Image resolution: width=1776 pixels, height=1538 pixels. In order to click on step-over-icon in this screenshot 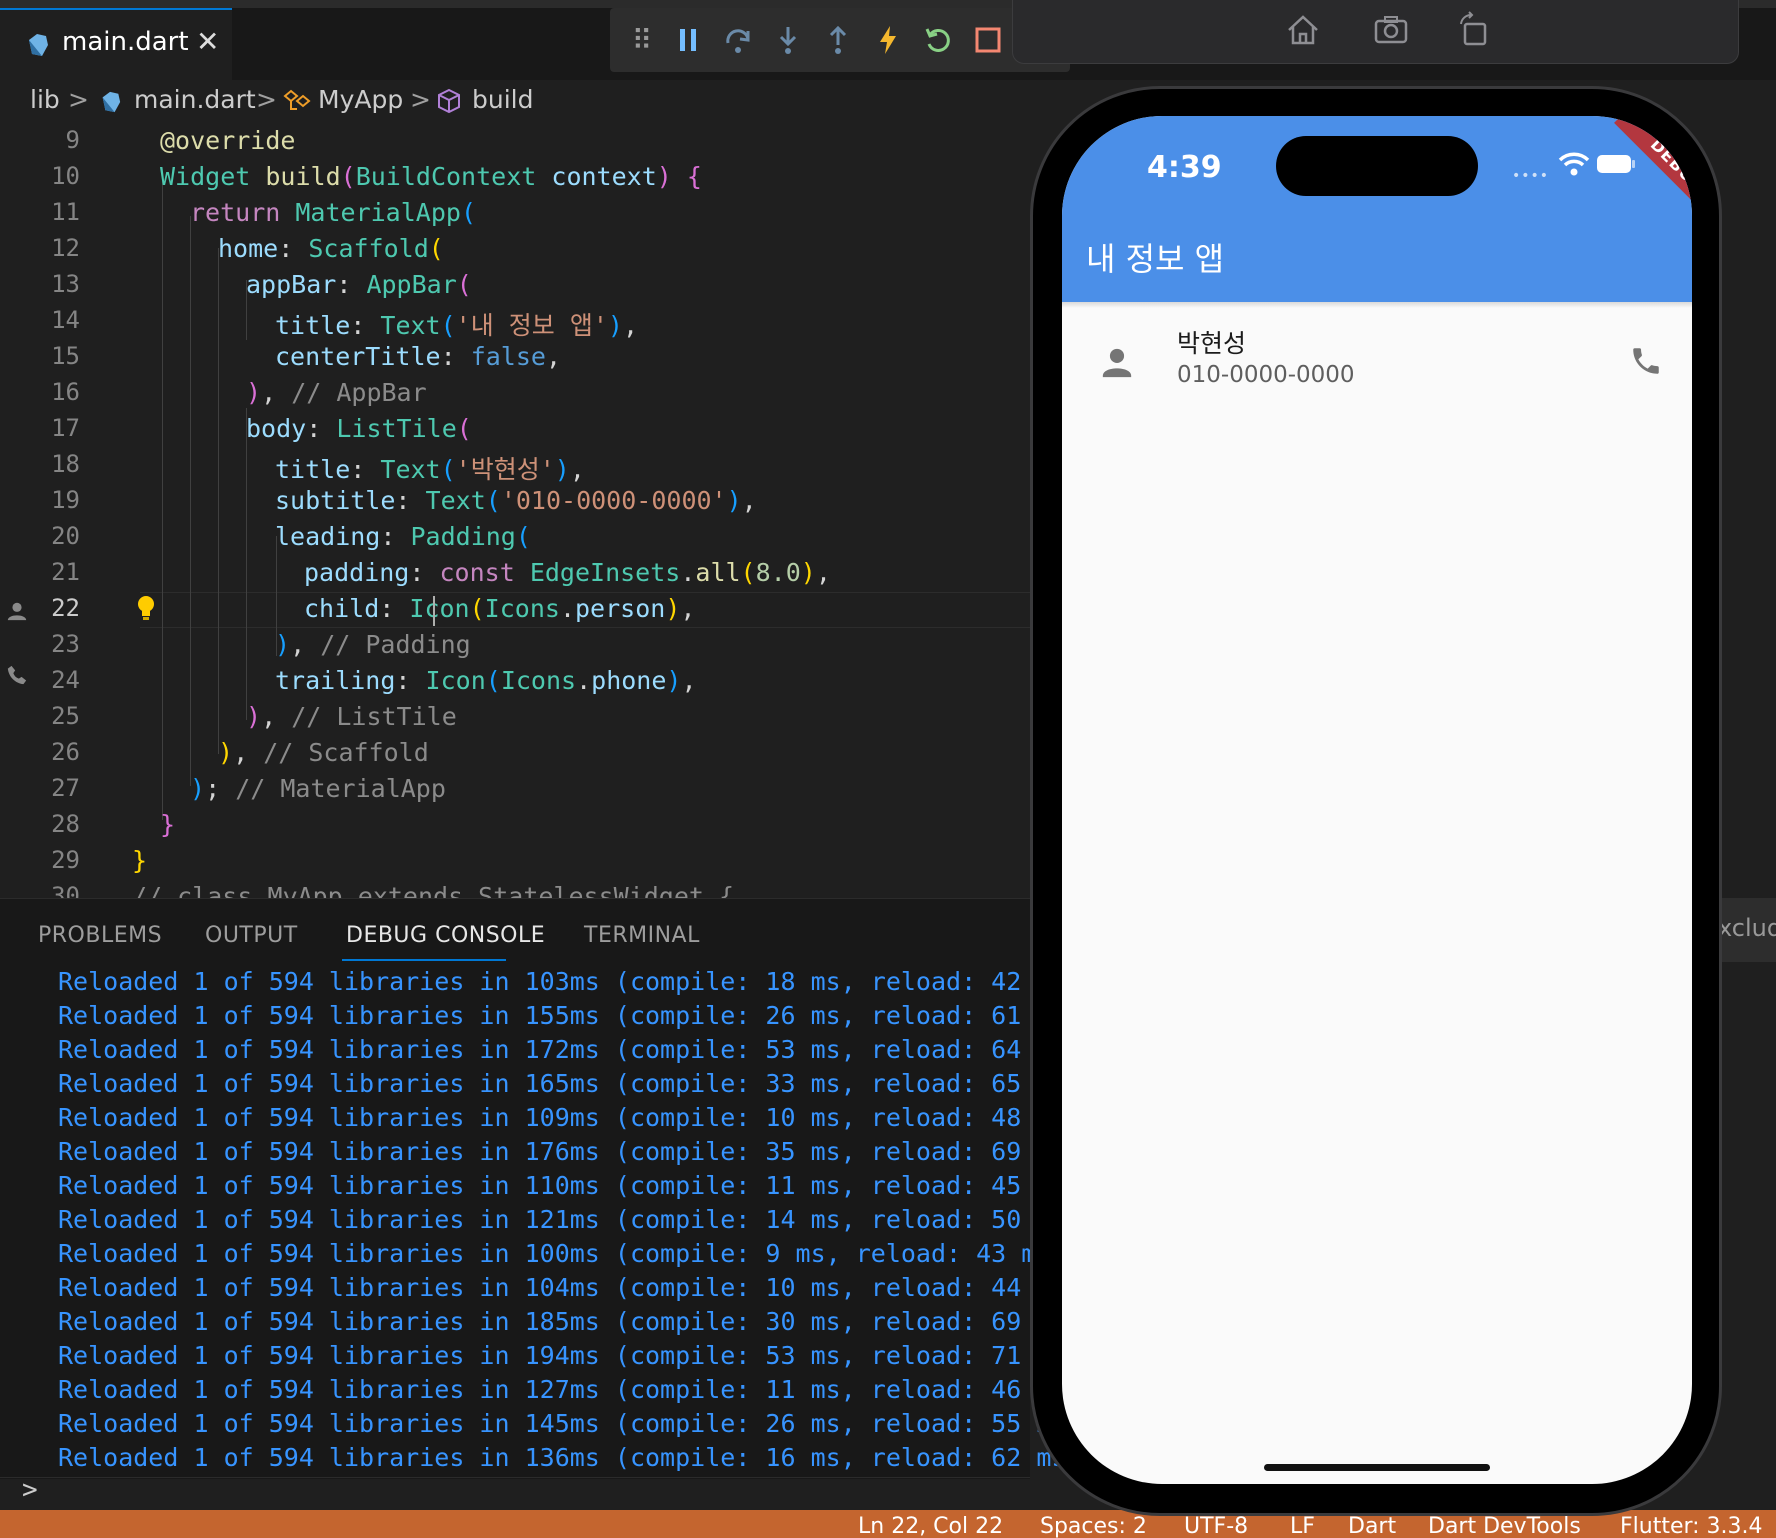, I will do `click(738, 40)`.